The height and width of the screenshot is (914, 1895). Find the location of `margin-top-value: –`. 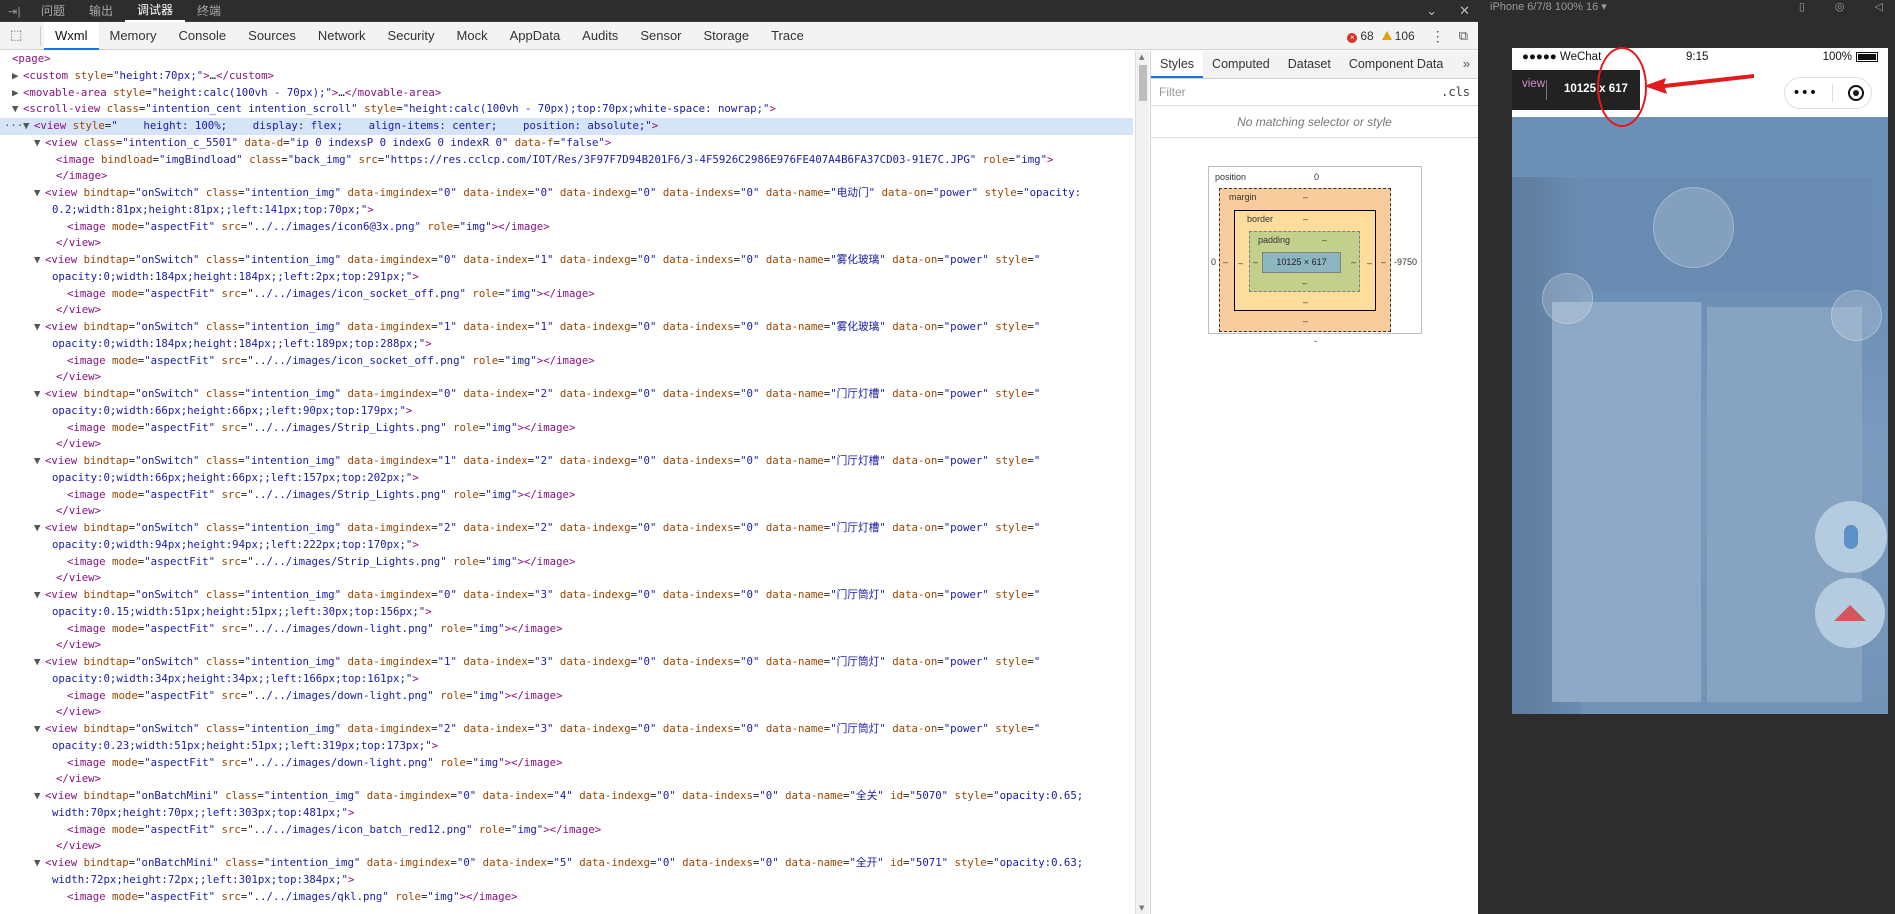

margin-top-value: – is located at coordinates (1305, 197).